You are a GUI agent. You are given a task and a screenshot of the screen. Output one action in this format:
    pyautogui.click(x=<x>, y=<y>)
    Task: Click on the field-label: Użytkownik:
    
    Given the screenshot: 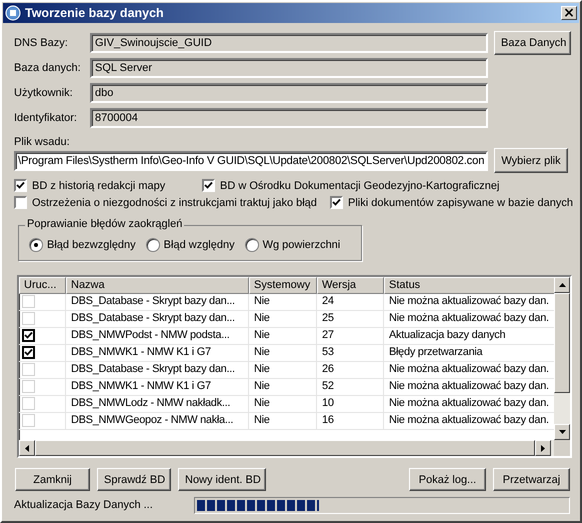 What is the action you would take?
    pyautogui.click(x=44, y=93)
    